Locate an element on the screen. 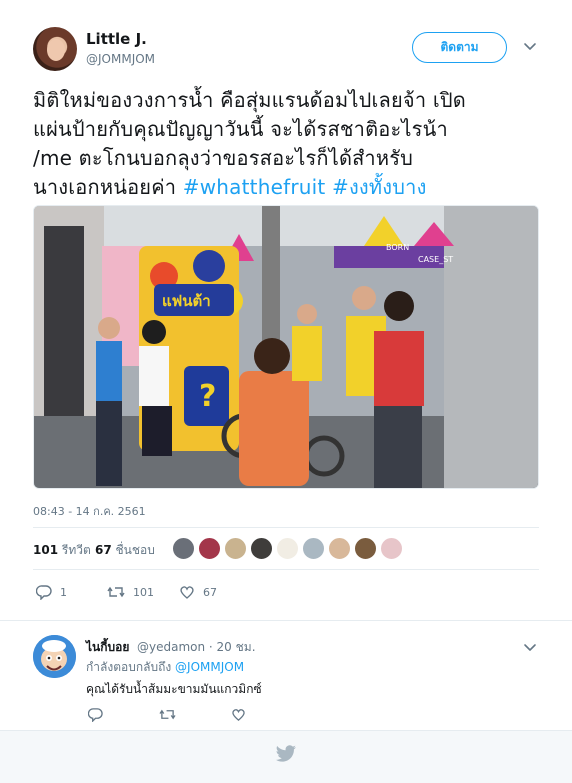 This screenshot has height=783, width=572. author-avatar is located at coordinates (55, 49).